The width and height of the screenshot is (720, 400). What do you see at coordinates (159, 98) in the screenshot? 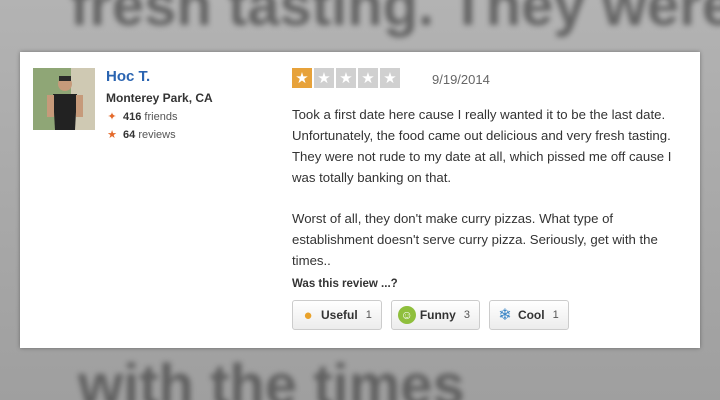
I see `user-location: Monterey Park, CA` at bounding box center [159, 98].